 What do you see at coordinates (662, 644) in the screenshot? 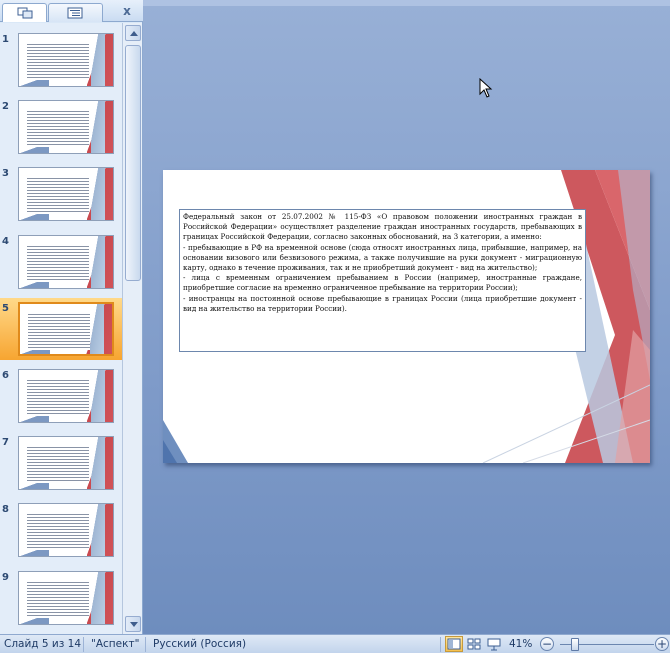
I see `zoom-in-button: +` at bounding box center [662, 644].